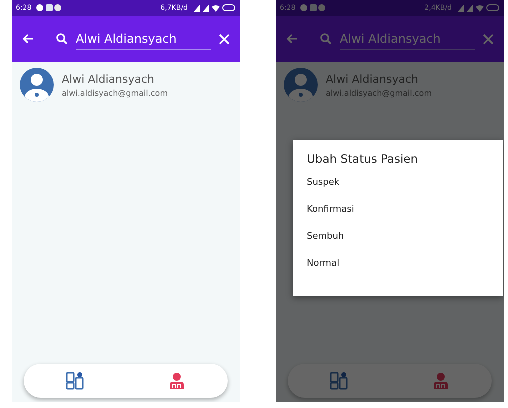  What do you see at coordinates (398, 189) in the screenshot?
I see `status-option: Suspek` at bounding box center [398, 189].